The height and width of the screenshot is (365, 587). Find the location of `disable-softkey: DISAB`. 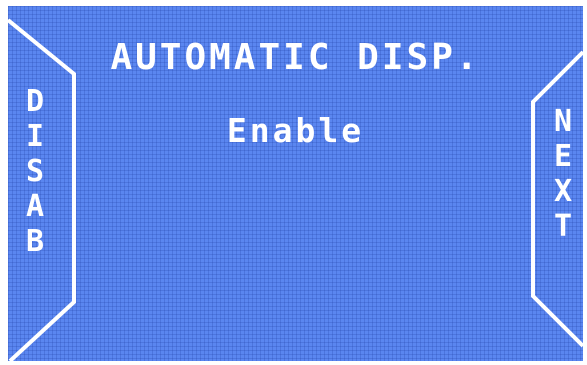

disable-softkey: DISAB is located at coordinates (35, 171).